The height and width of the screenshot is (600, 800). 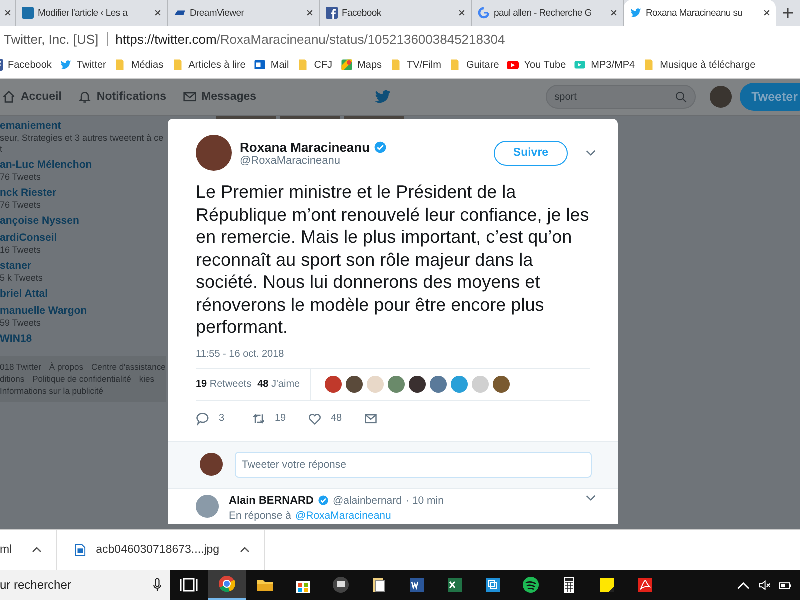 I want to click on tab-title: Facebook, so click(x=362, y=13).